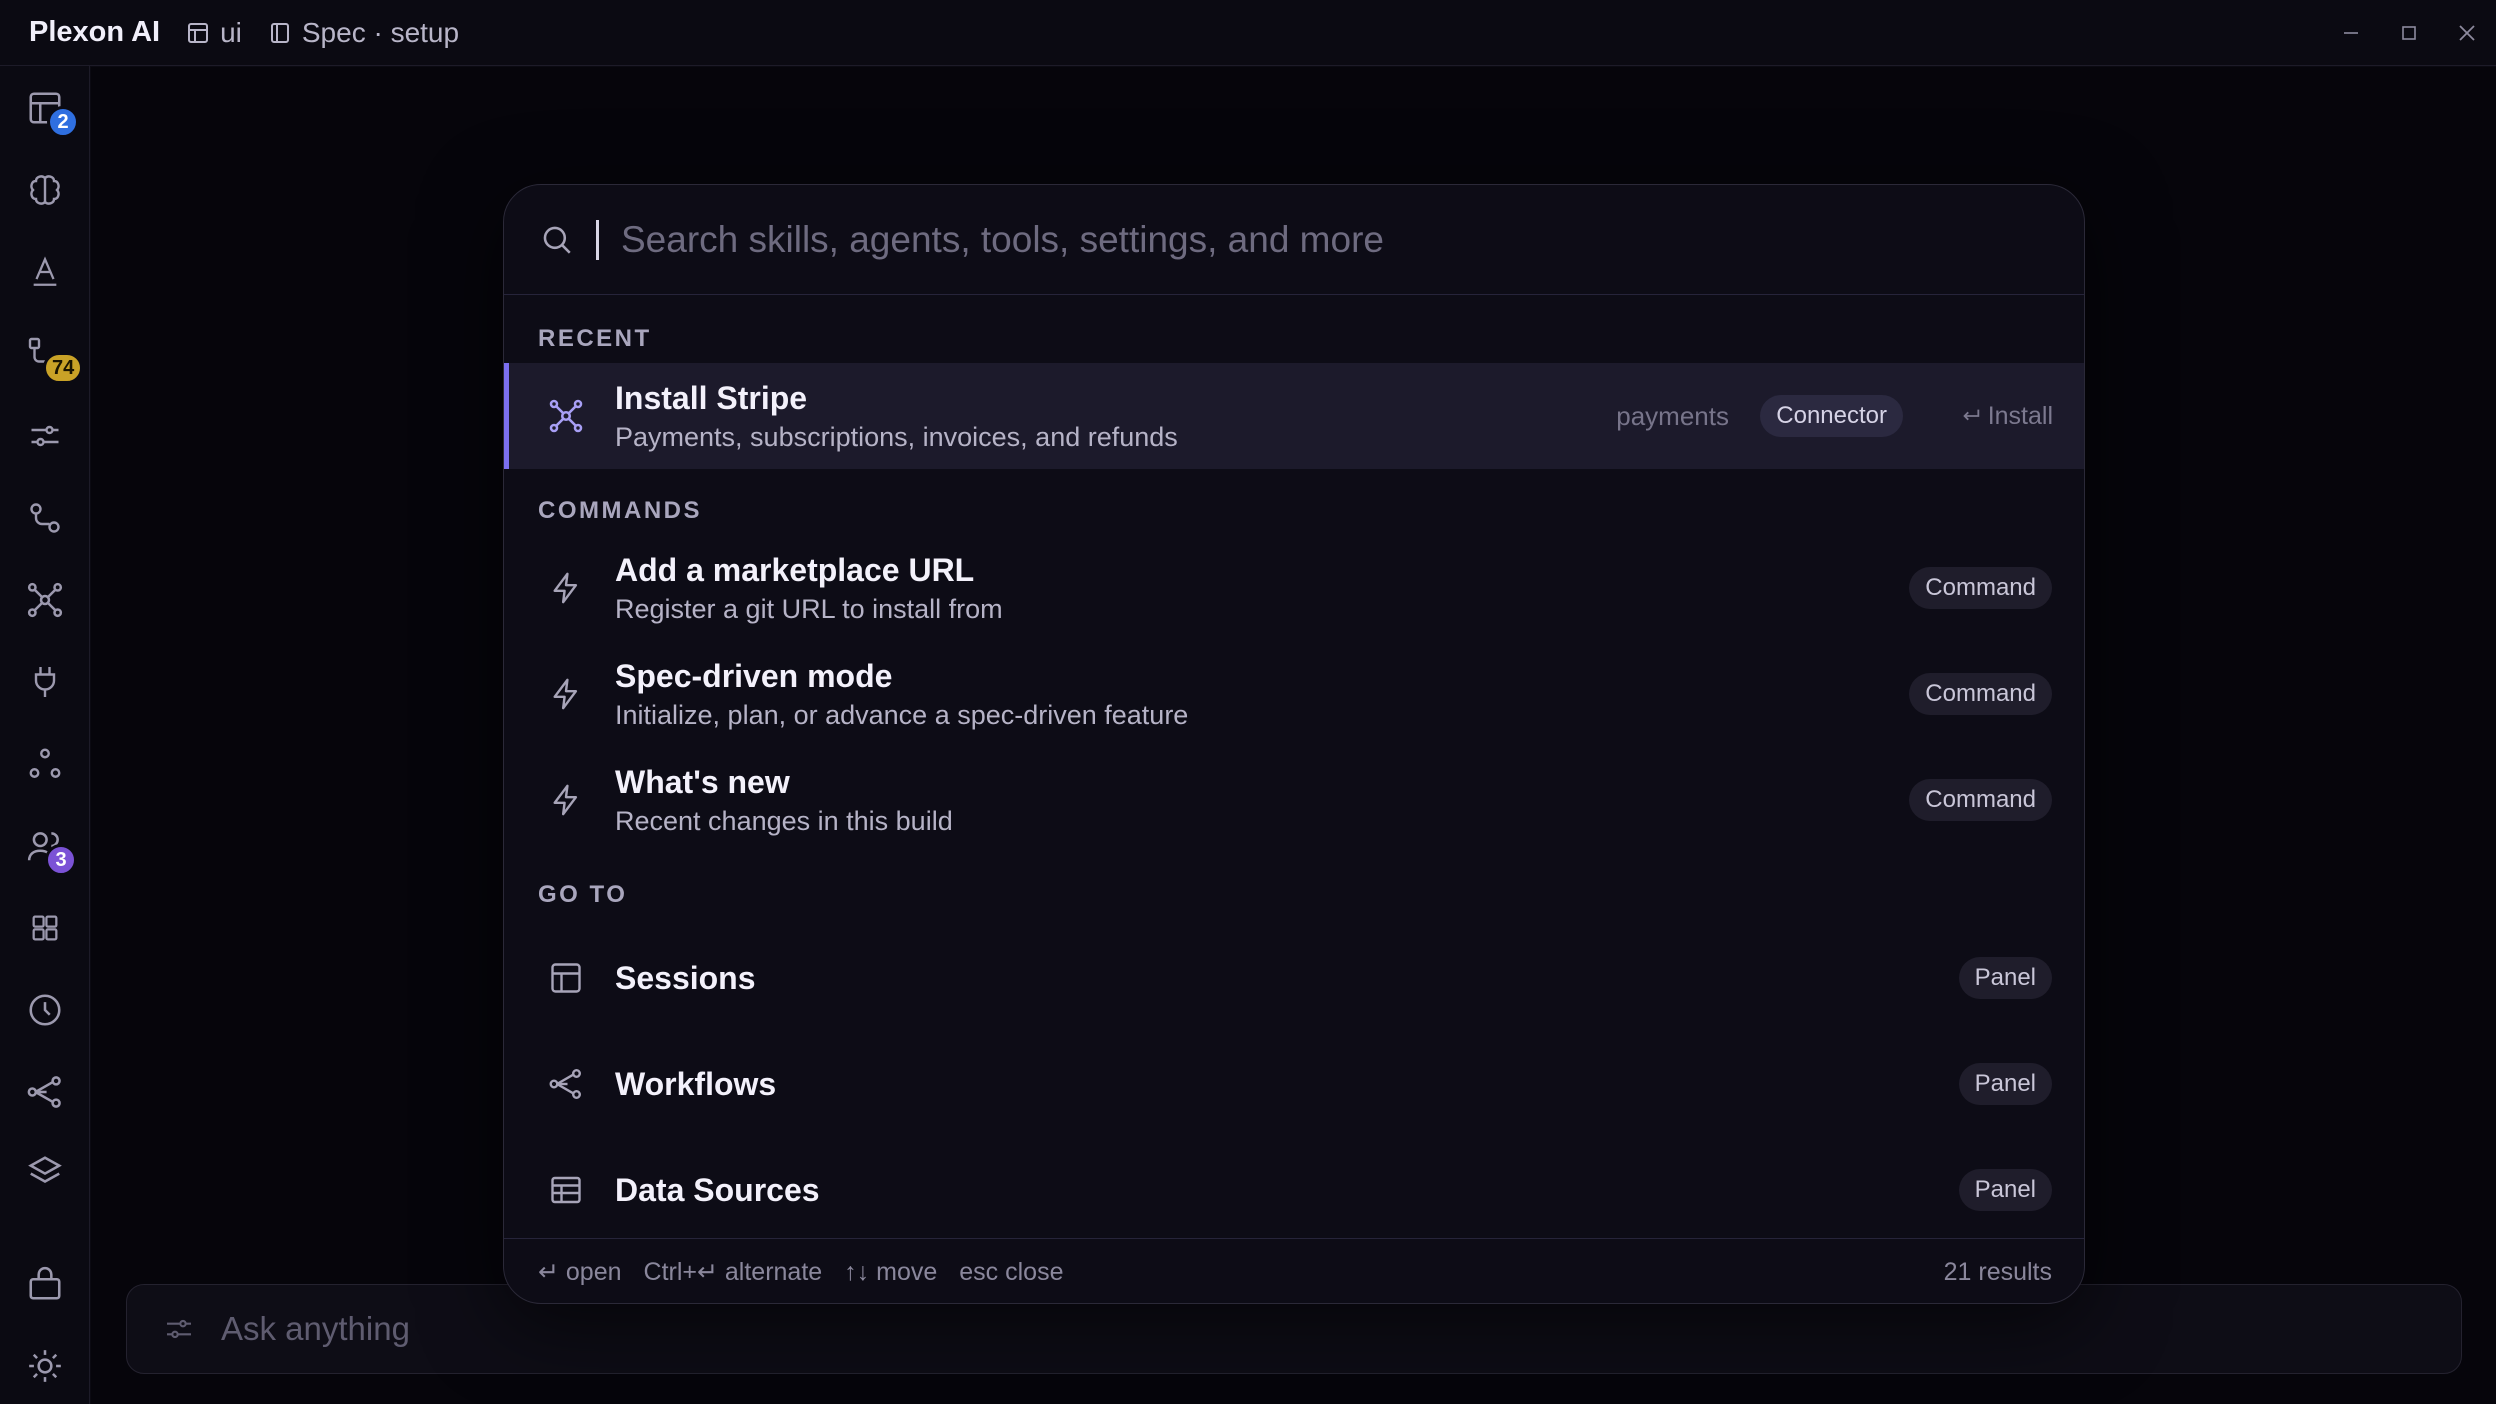 Image resolution: width=2496 pixels, height=1404 pixels. What do you see at coordinates (1980, 694) in the screenshot?
I see `kind-badge: Command` at bounding box center [1980, 694].